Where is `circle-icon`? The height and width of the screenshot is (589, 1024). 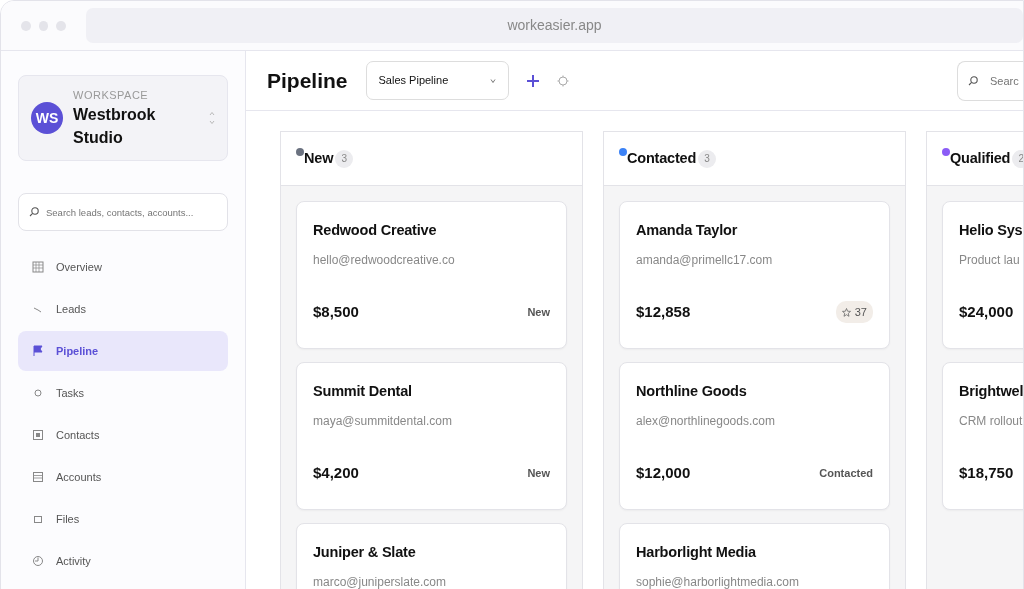
circle-icon is located at coordinates (38, 393).